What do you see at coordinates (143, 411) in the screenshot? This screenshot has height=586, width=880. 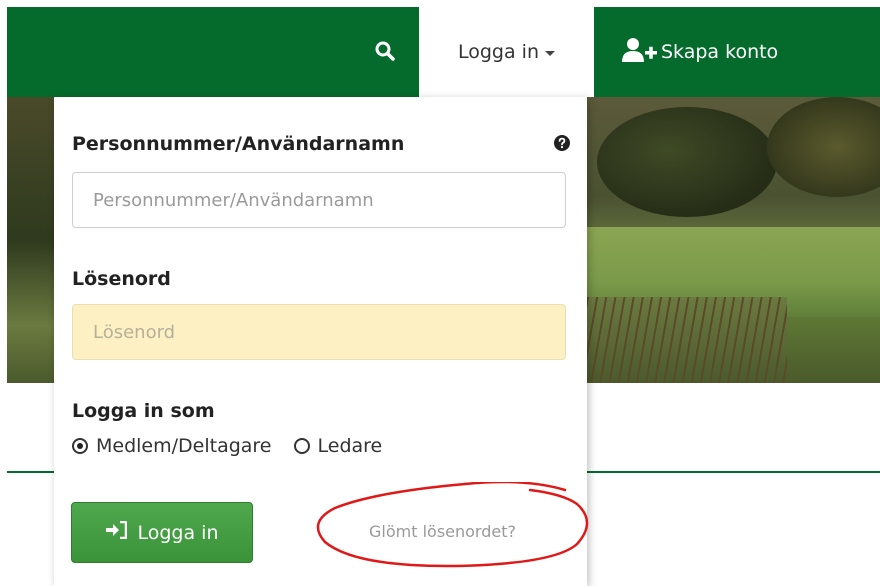 I see `login-as-label: Logga in som` at bounding box center [143, 411].